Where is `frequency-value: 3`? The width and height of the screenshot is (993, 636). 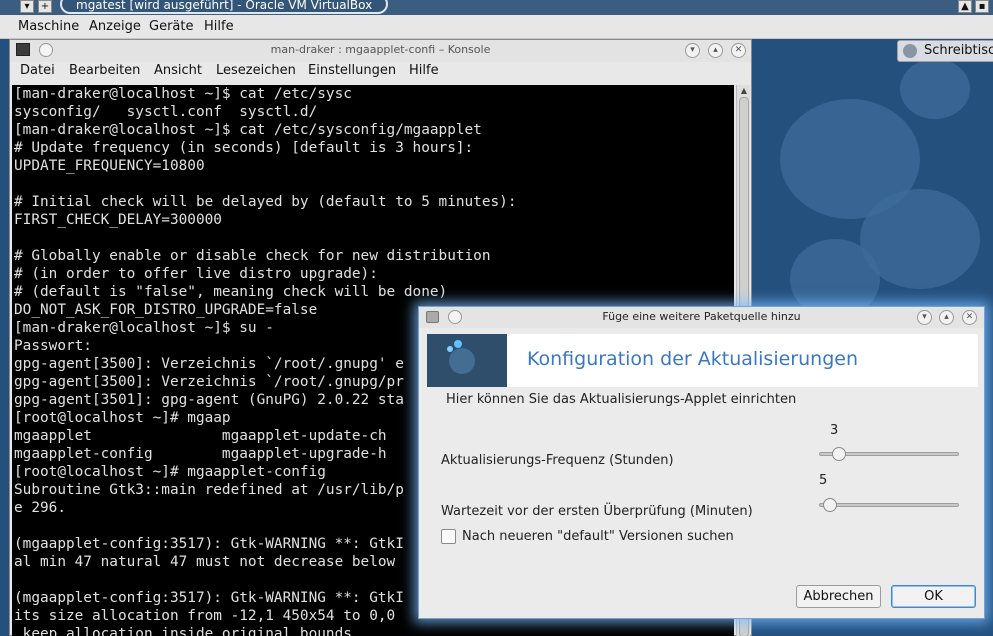
frequency-value: 3 is located at coordinates (834, 430).